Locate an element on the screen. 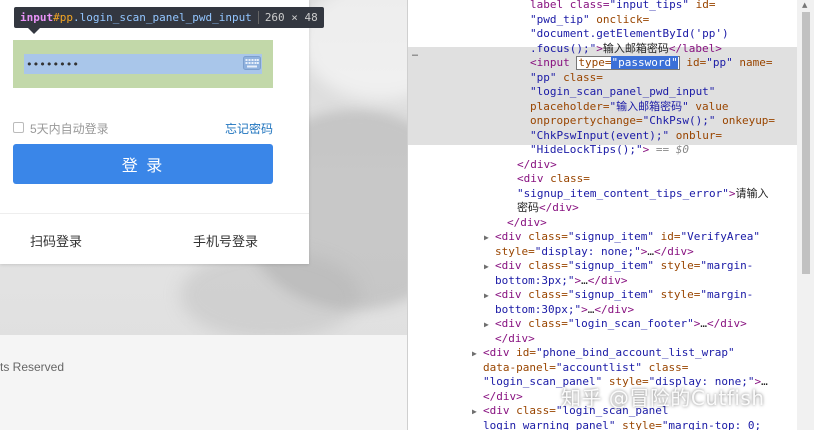 The width and height of the screenshot is (814, 430). phone-login-tab: 手机号登录 is located at coordinates (225, 240).